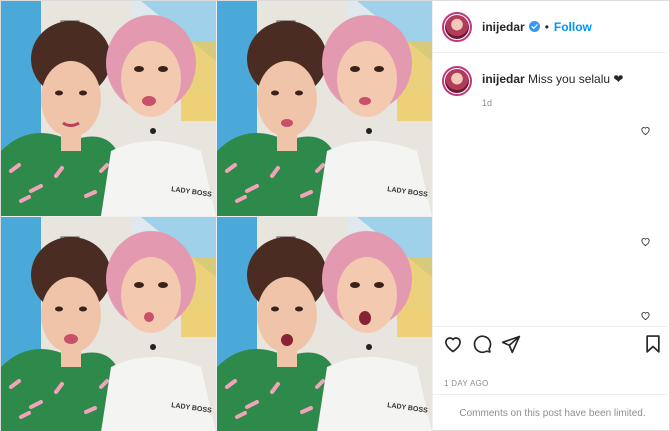 The height and width of the screenshot is (431, 670). I want to click on paper-plane-icon, so click(511, 344).